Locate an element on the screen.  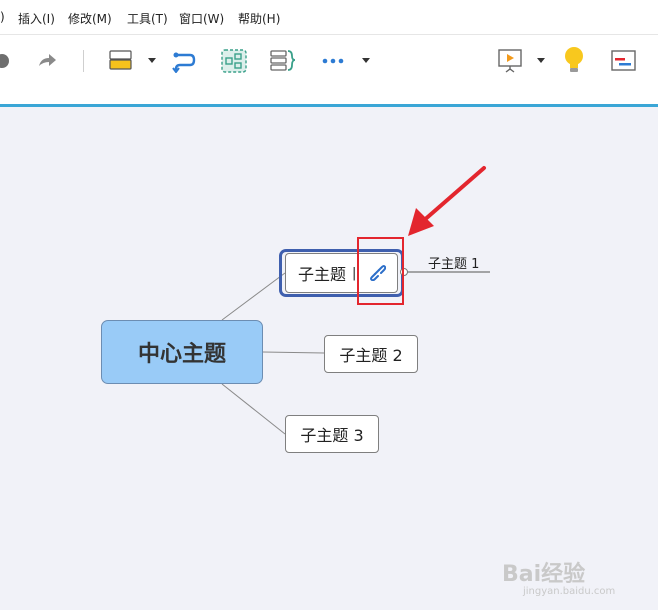
subtopic-2: 子主题 2 is located at coordinates (371, 354).